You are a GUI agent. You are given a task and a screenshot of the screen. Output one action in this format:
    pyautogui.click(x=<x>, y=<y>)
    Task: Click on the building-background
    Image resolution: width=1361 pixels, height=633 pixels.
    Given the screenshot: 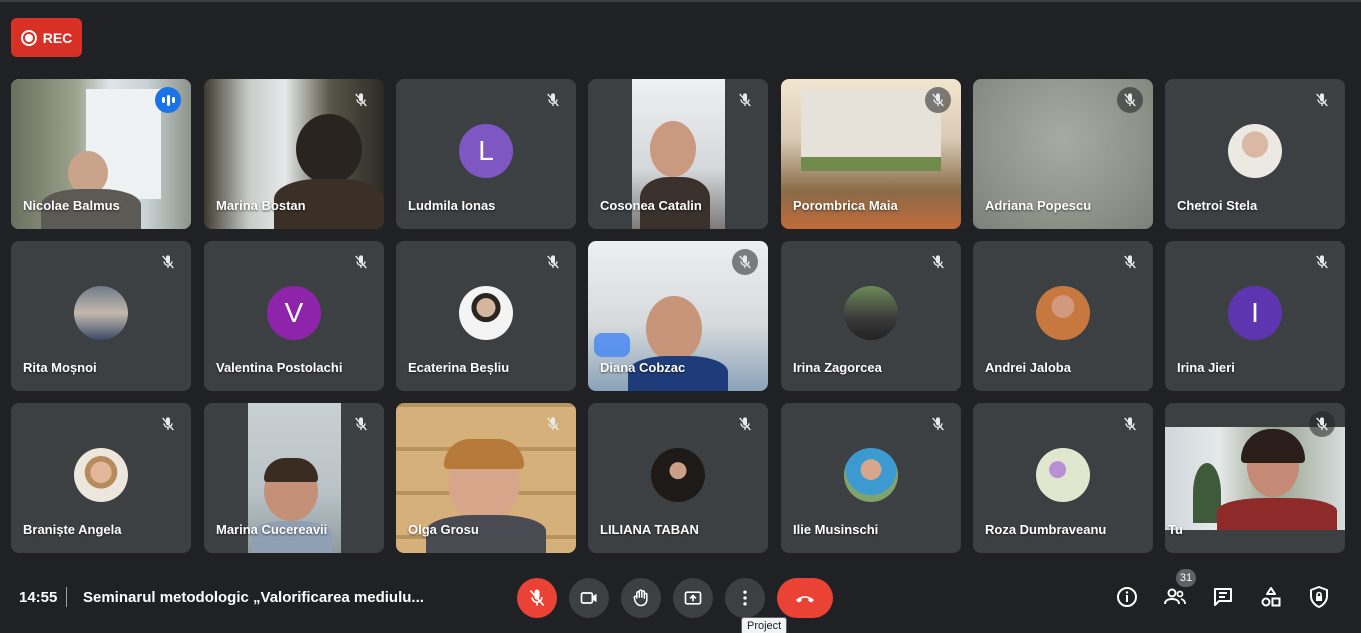 What is the action you would take?
    pyautogui.click(x=871, y=124)
    